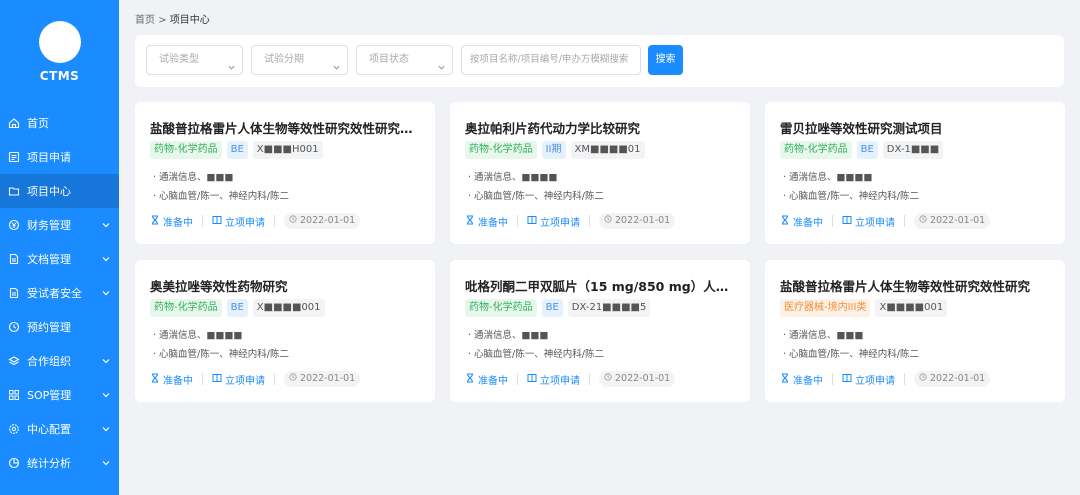 Image resolution: width=1080 pixels, height=495 pixels. What do you see at coordinates (287, 285) in the screenshot?
I see `project-title: 奥美拉唑等效性药物研究` at bounding box center [287, 285].